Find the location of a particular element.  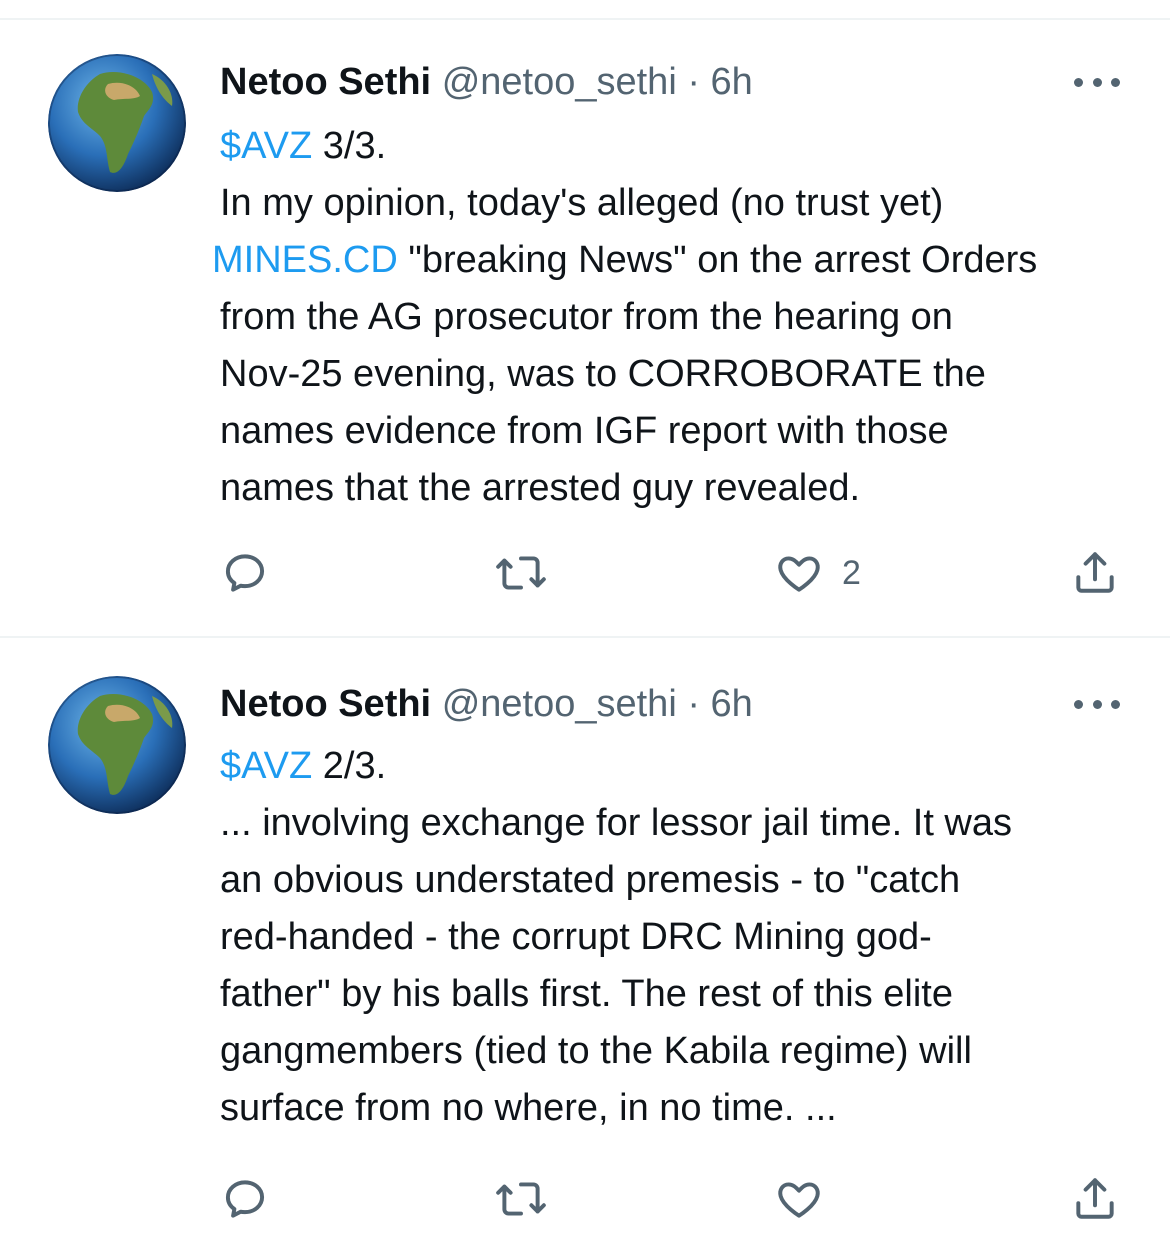

mines-cd-link: MINES.CD is located at coordinates (305, 260).